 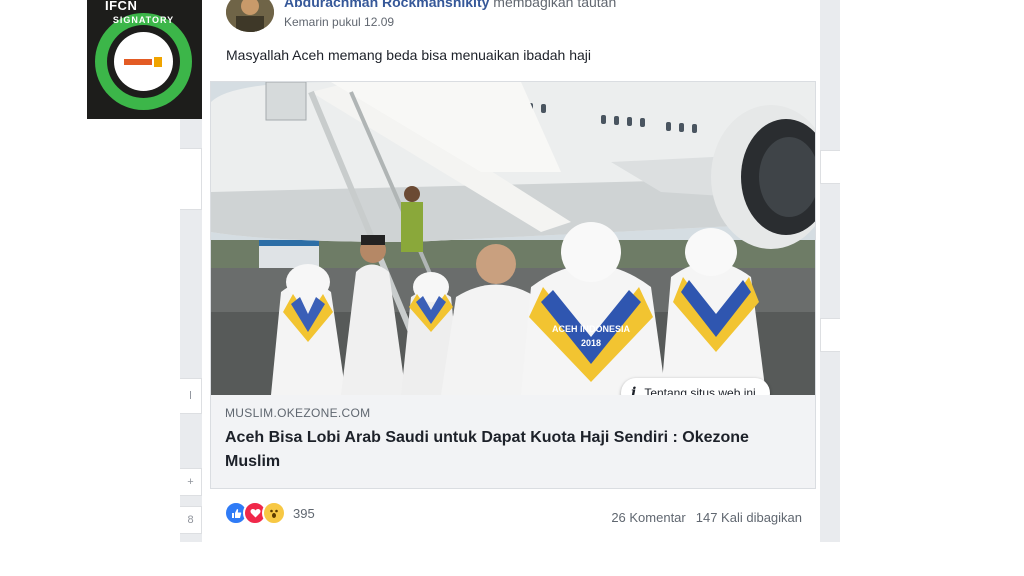 What do you see at coordinates (274, 513) in the screenshot?
I see `wow-reaction-icon` at bounding box center [274, 513].